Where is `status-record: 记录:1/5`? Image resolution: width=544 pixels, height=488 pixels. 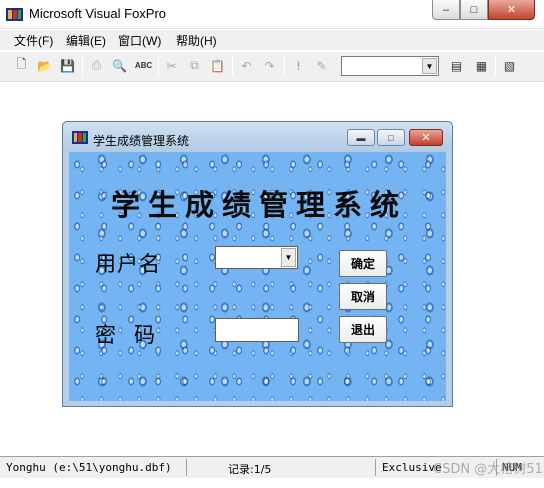
status-record: 记录:1/5 is located at coordinates (250, 469).